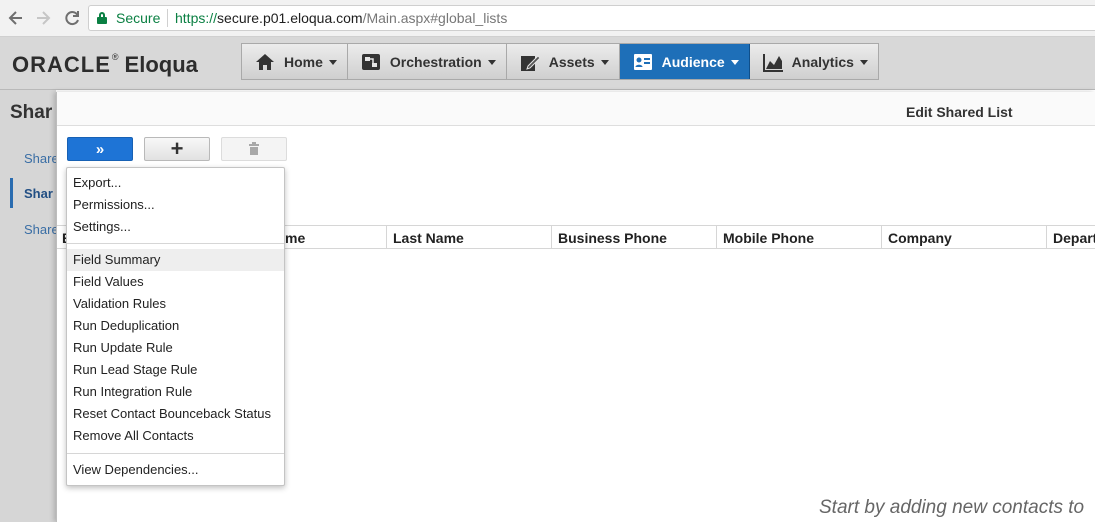 This screenshot has width=1095, height=522. Describe the element at coordinates (102, 18) in the screenshot. I see `lock-icon` at that location.